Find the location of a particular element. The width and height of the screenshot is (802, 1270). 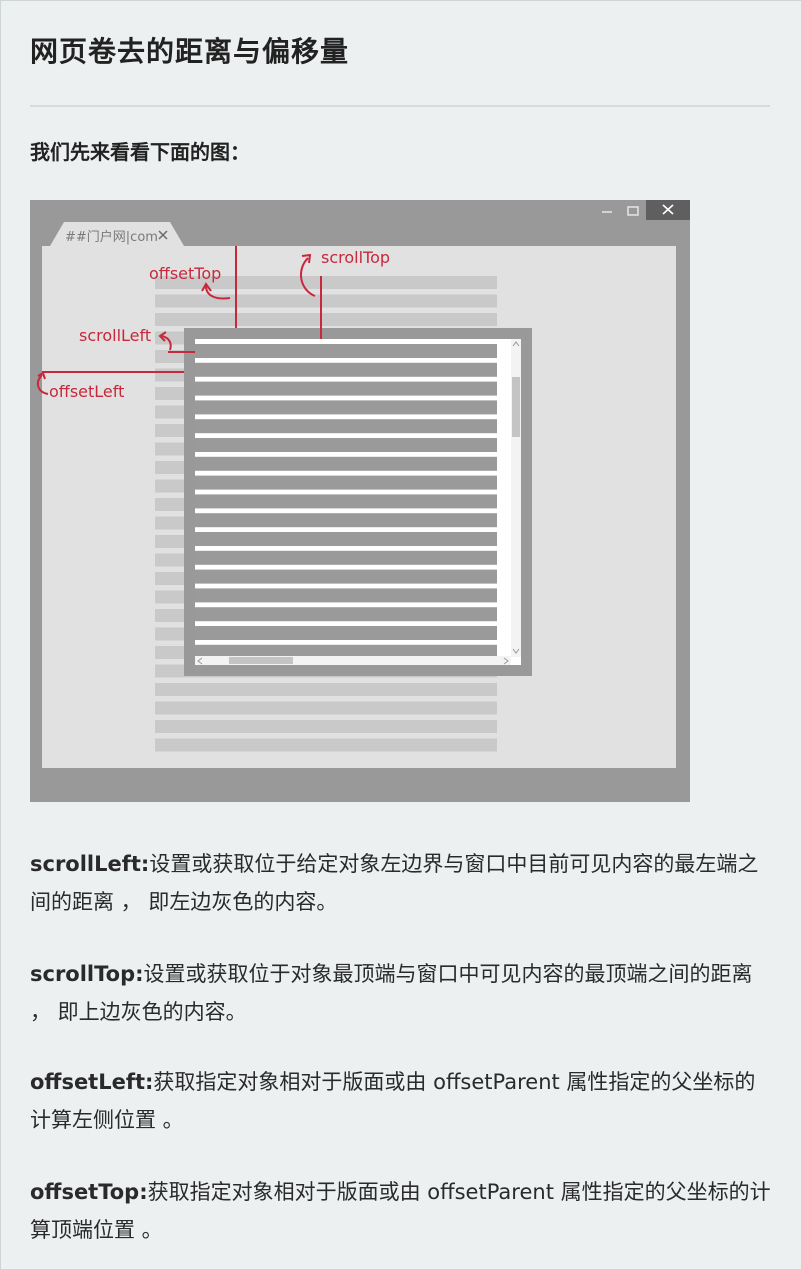

minimize-button is located at coordinates (609, 211).